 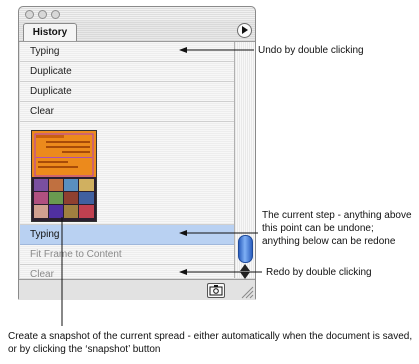 What do you see at coordinates (311, 50) in the screenshot?
I see `undo-callout: Undo by double clicking` at bounding box center [311, 50].